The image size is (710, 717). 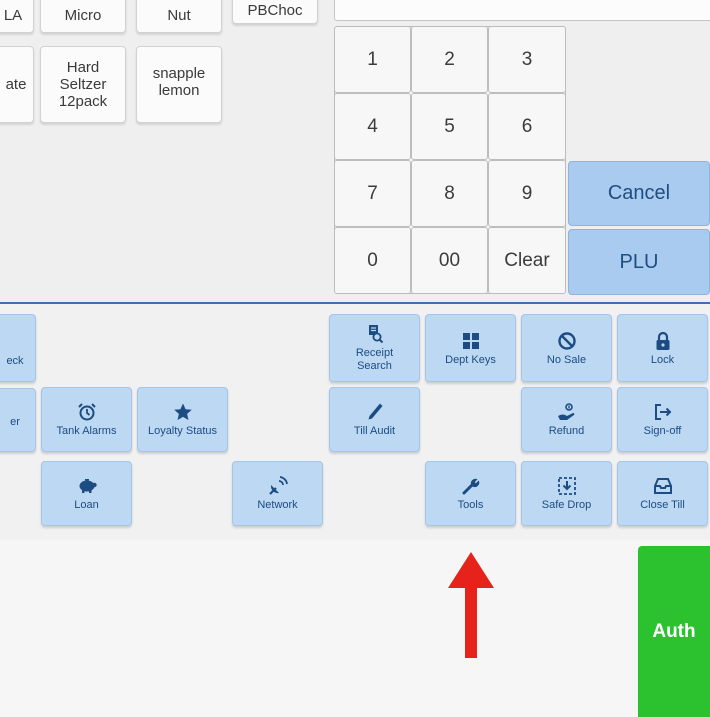 I want to click on product-button-nut: Nut, so click(x=179, y=16).